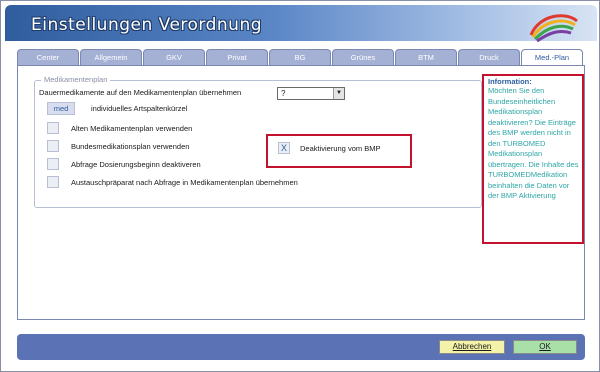 This screenshot has width=600, height=372. What do you see at coordinates (147, 25) in the screenshot?
I see `window-title: Einstellungen Verordnung` at bounding box center [147, 25].